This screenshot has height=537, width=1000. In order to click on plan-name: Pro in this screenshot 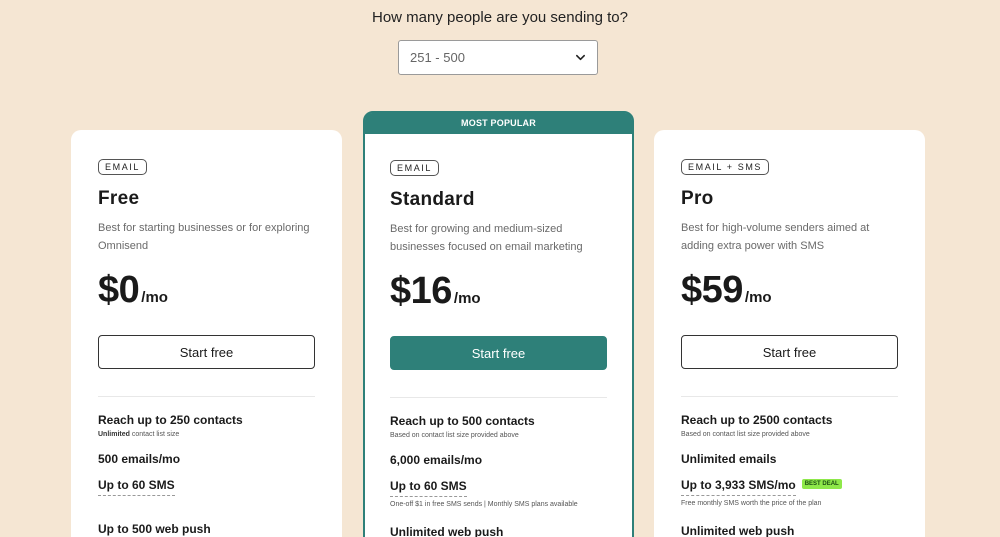, I will do `click(697, 198)`.